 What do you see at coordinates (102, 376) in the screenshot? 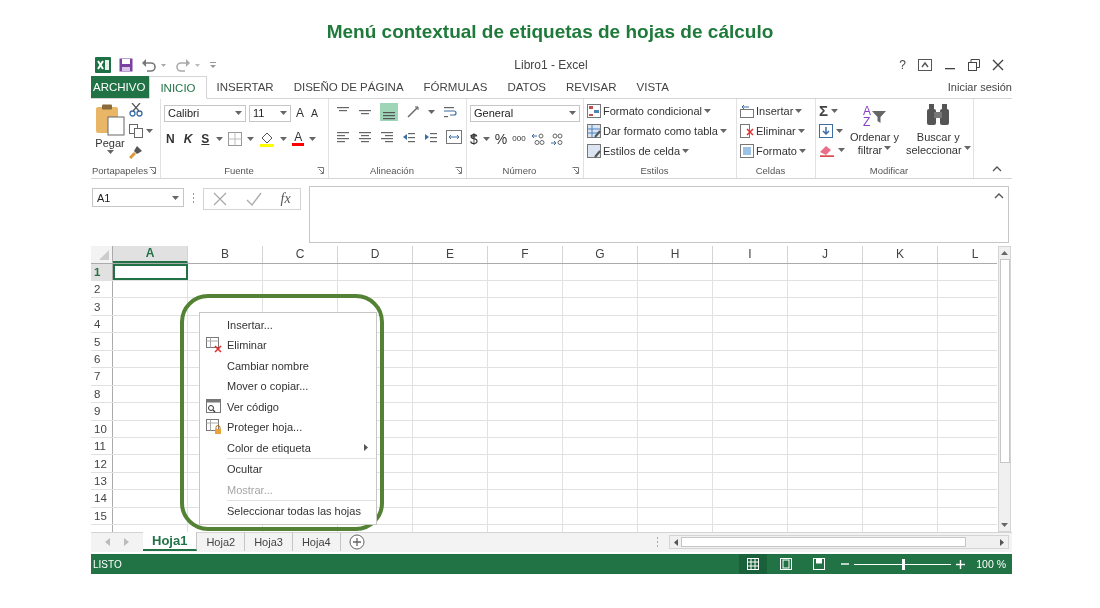
I see `row-header: 7` at bounding box center [102, 376].